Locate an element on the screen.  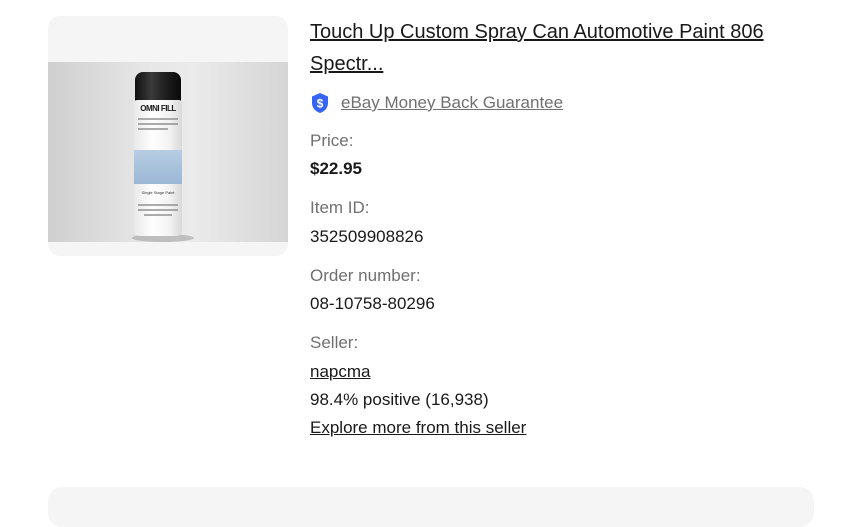
next-card is located at coordinates (431, 507).